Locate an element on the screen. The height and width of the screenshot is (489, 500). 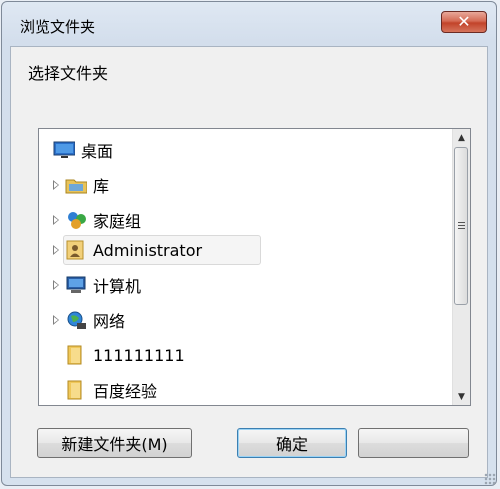
tree-item-label: 家庭组 is located at coordinates (117, 221).